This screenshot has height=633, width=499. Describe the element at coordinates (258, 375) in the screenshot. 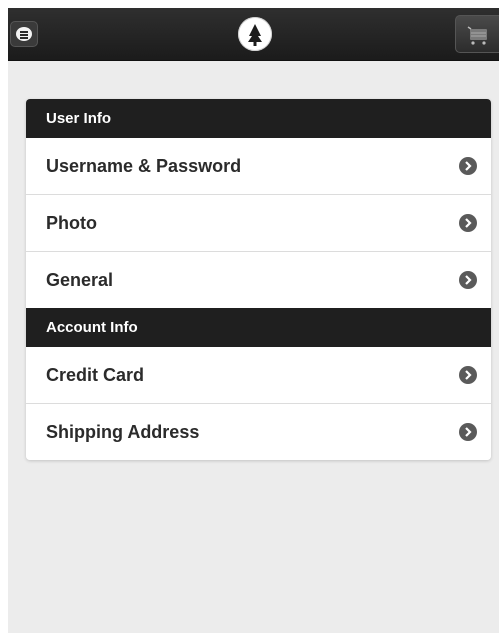

I see `list-item-credit-card: Credit Card` at that location.